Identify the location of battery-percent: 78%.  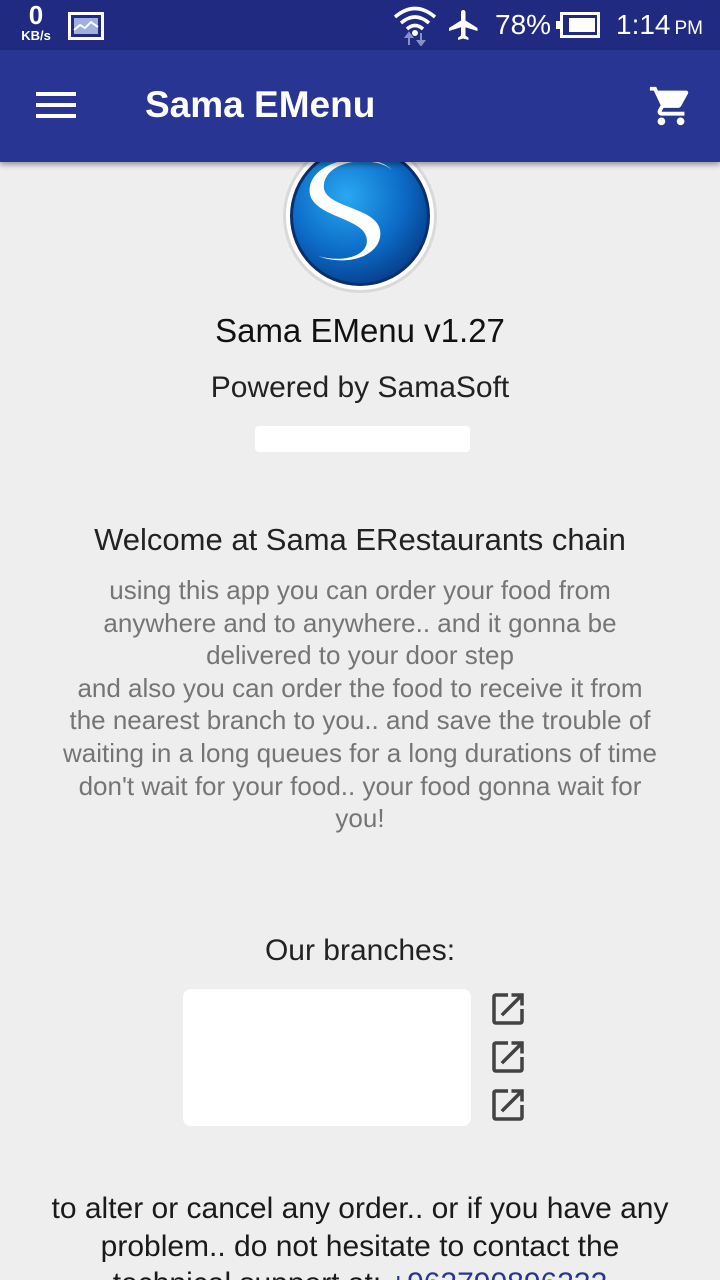
(523, 24).